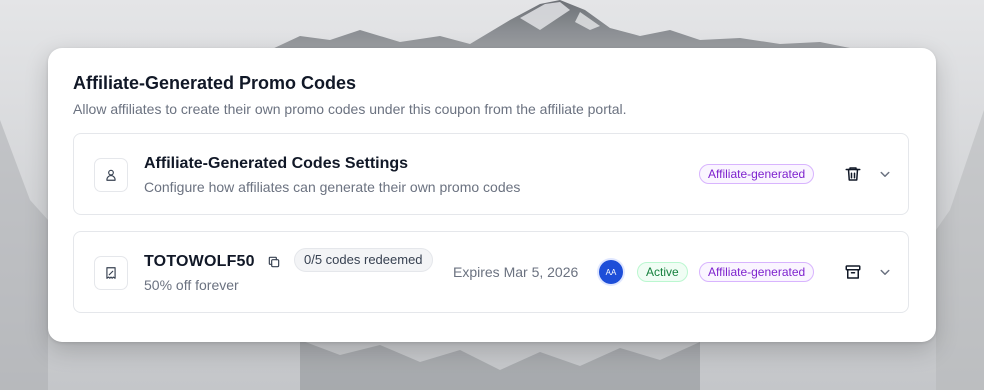 The image size is (984, 390). Describe the element at coordinates (212, 273) in the screenshot. I see `promo-code-text: TOTOWOLF50 50% off forever` at that location.